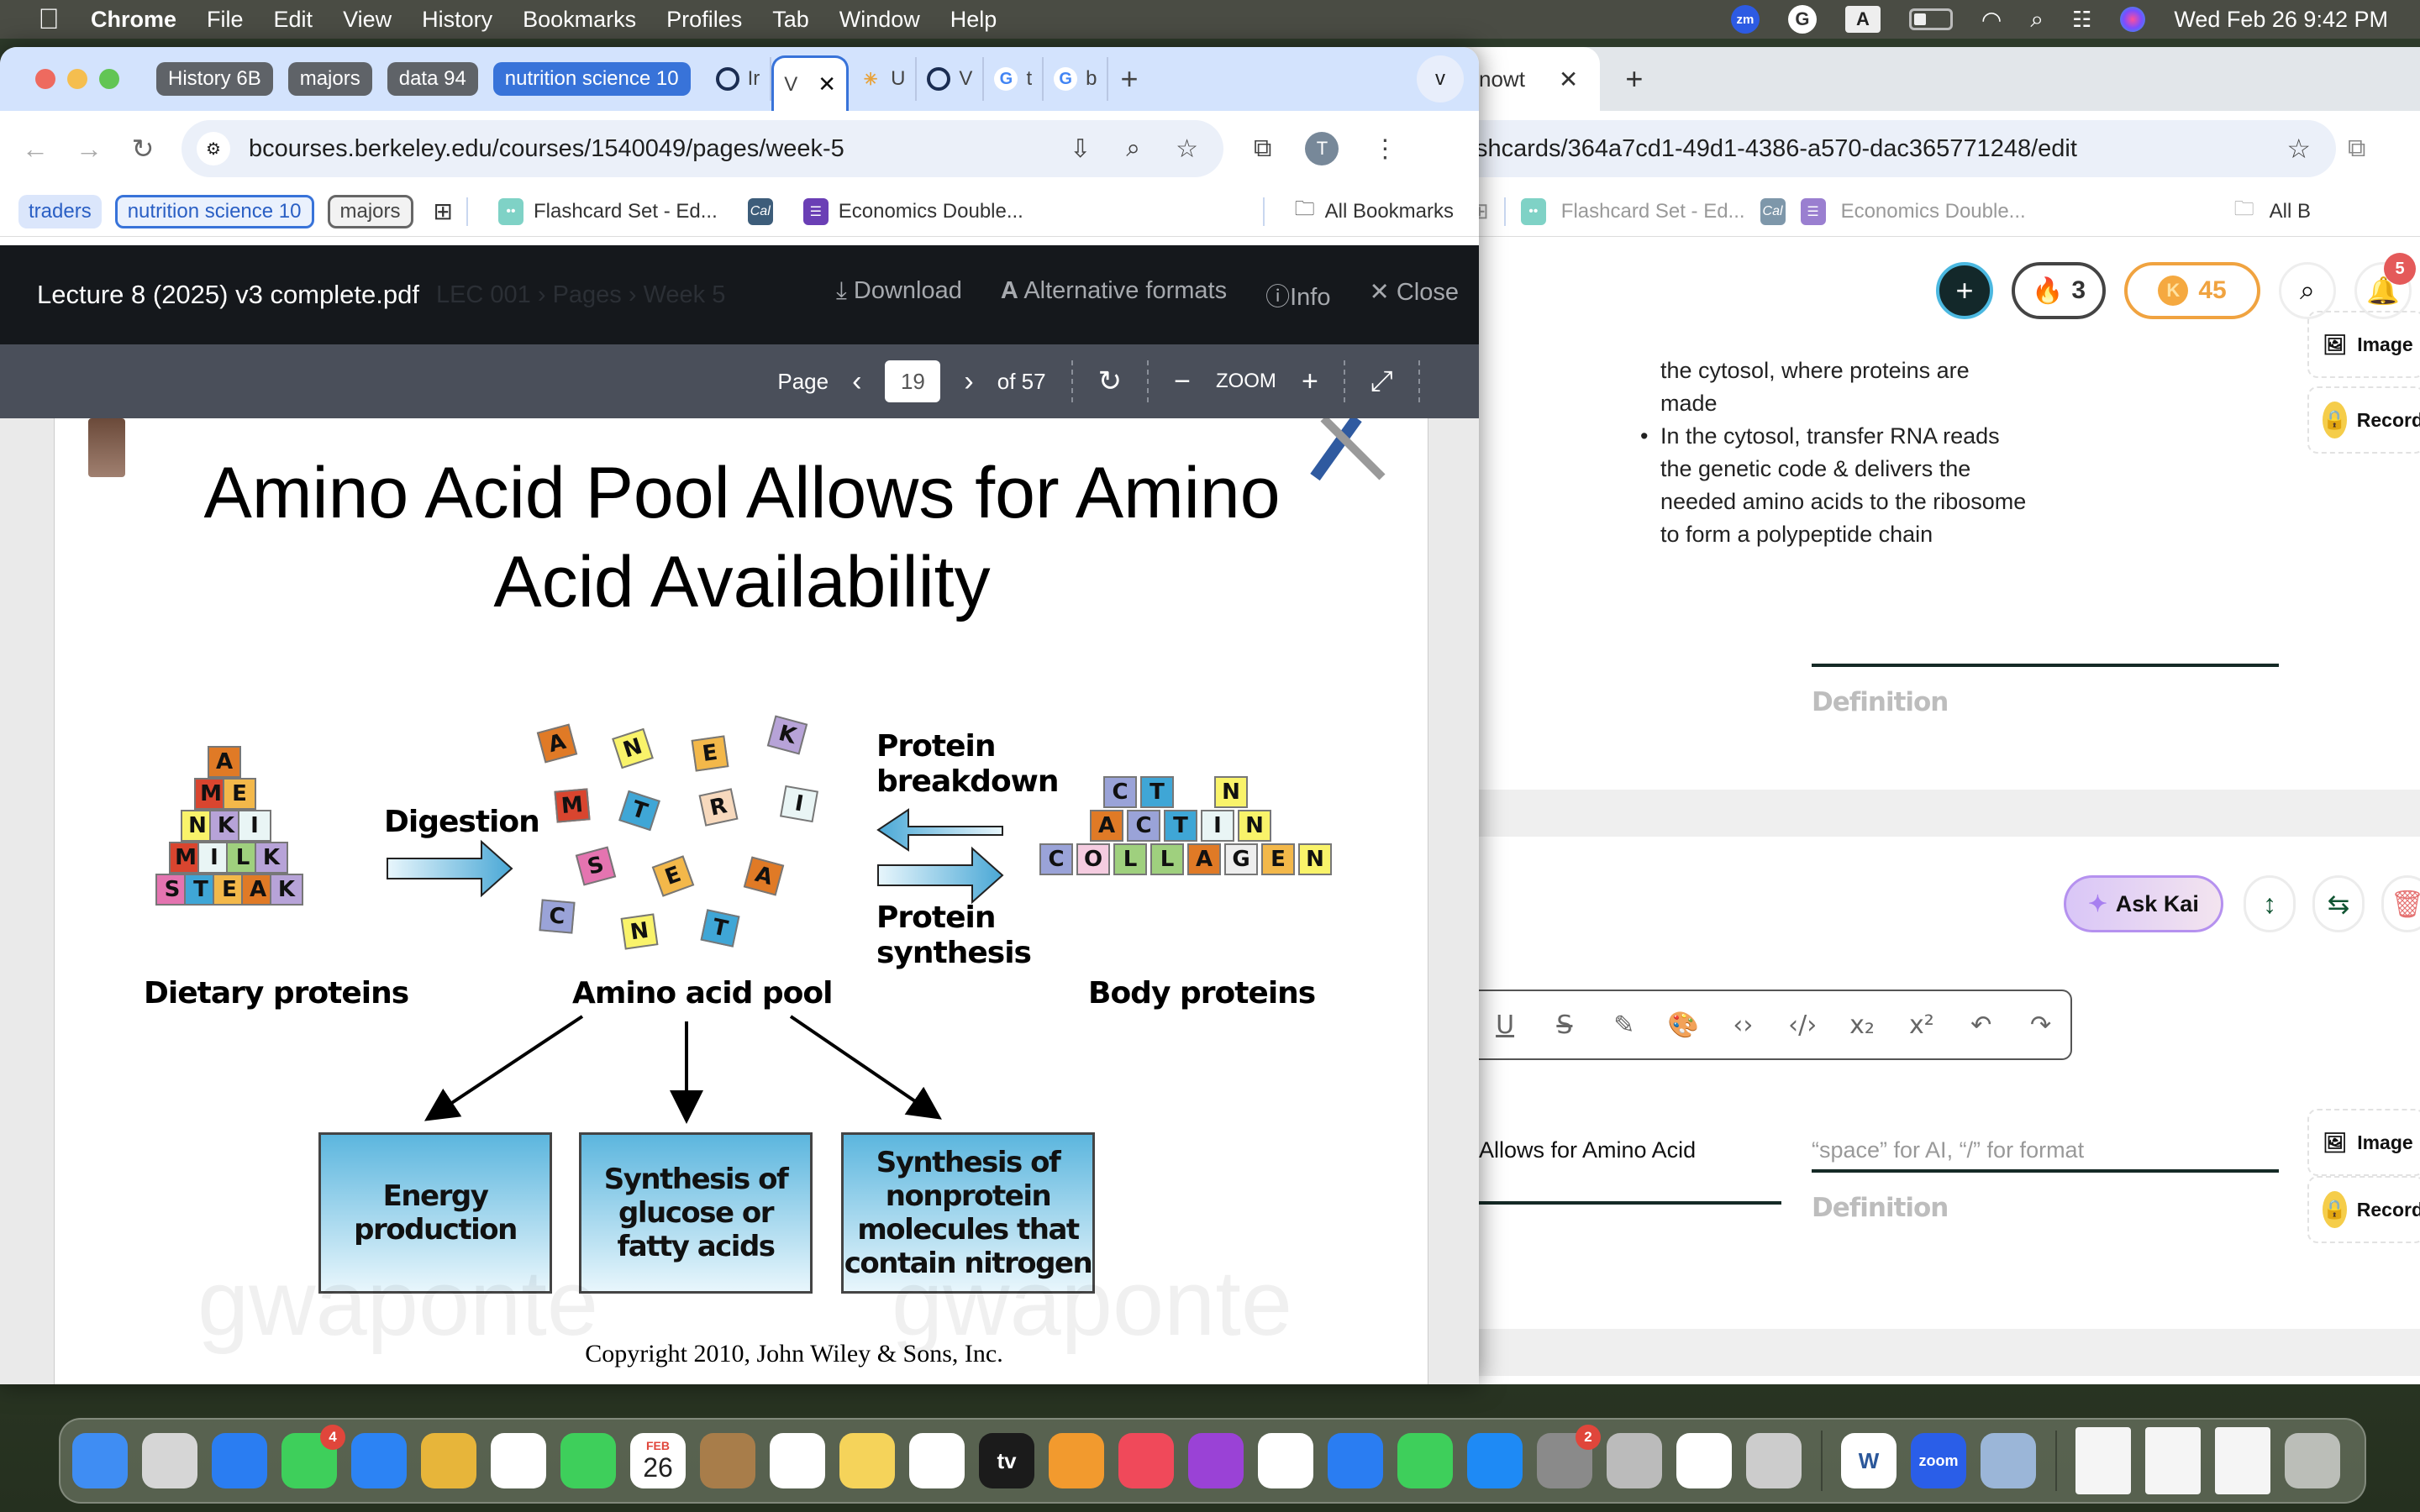 The height and width of the screenshot is (1512, 2420). What do you see at coordinates (760, 211) in the screenshot?
I see `bookmark-cal: Cal` at bounding box center [760, 211].